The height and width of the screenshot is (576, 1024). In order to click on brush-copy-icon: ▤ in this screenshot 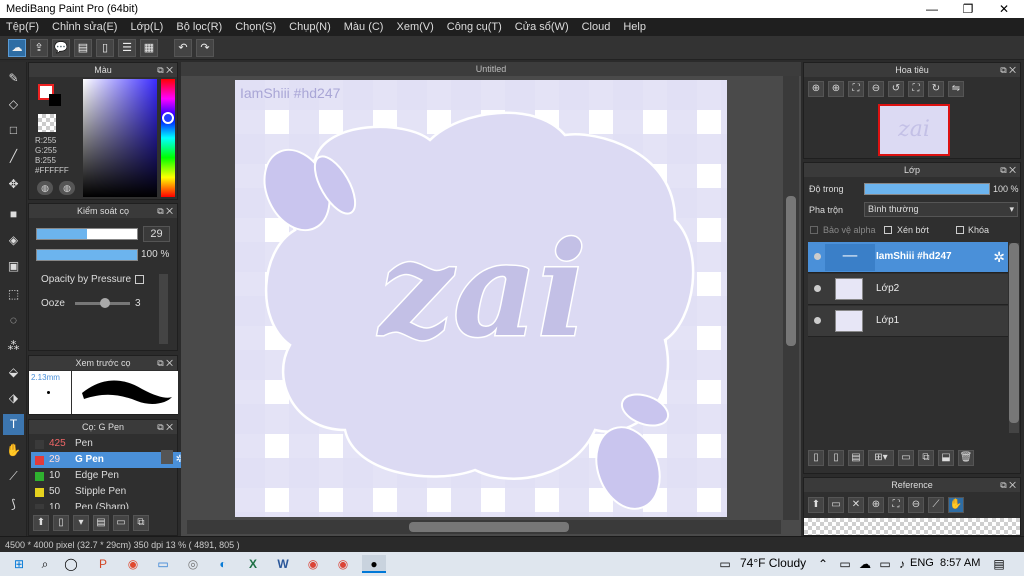, I will do `click(101, 523)`.